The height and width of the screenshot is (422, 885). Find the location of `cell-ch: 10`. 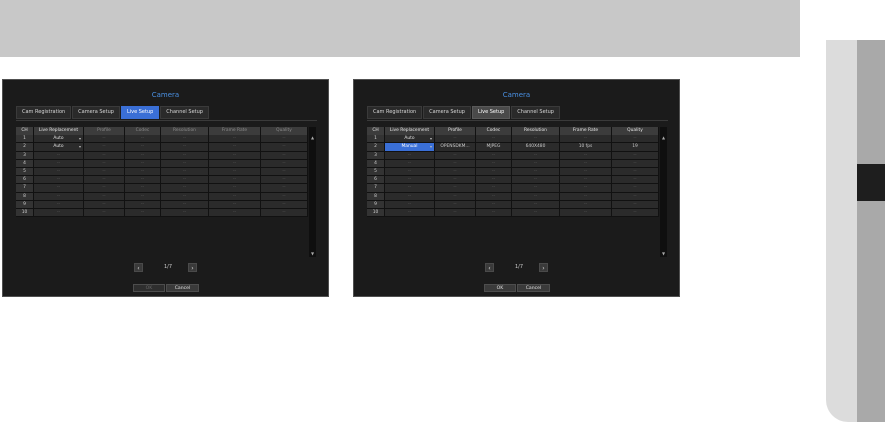

cell-ch: 10 is located at coordinates (376, 213).